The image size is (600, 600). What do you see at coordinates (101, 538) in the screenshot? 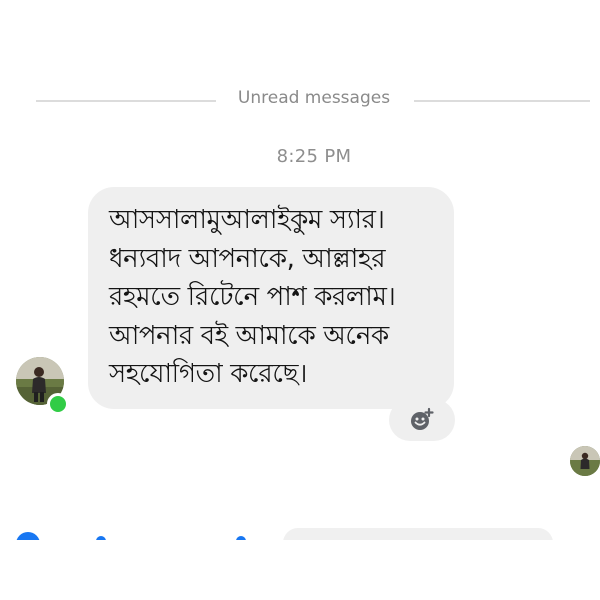
I see `camera-icon` at bounding box center [101, 538].